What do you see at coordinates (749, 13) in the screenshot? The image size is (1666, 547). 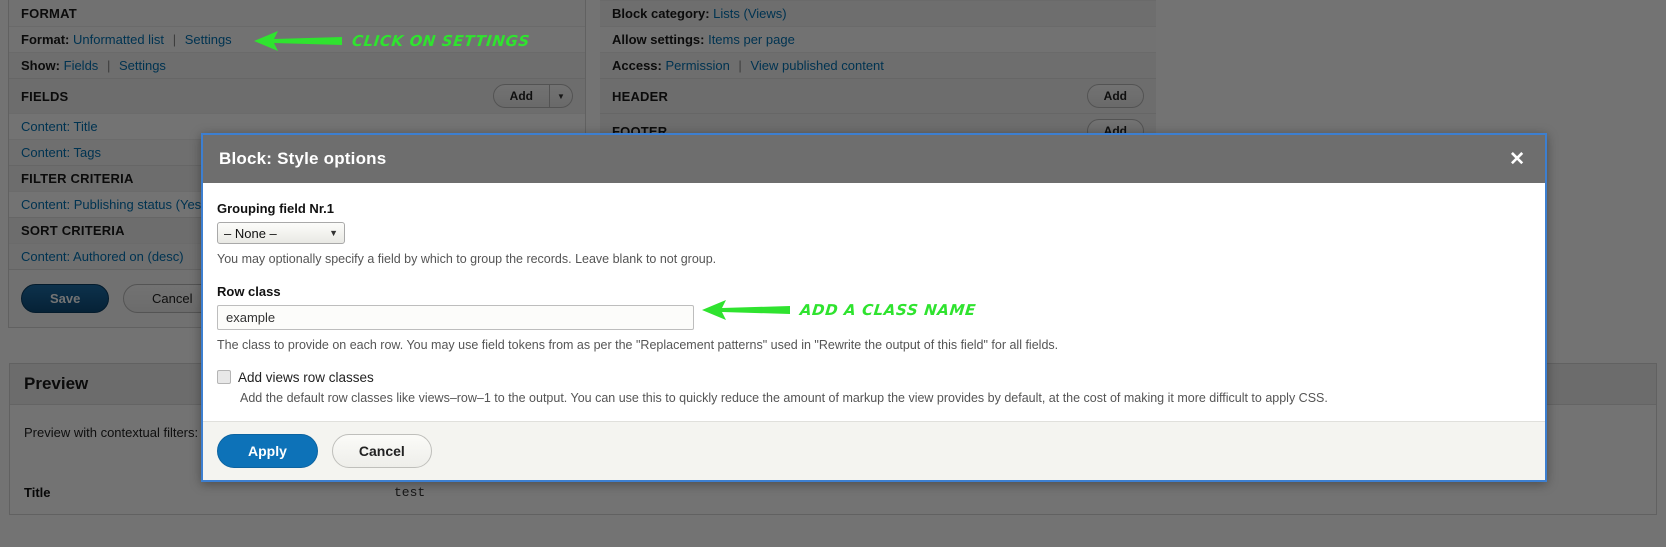 I see `block-category-link: Lists (Views)` at bounding box center [749, 13].